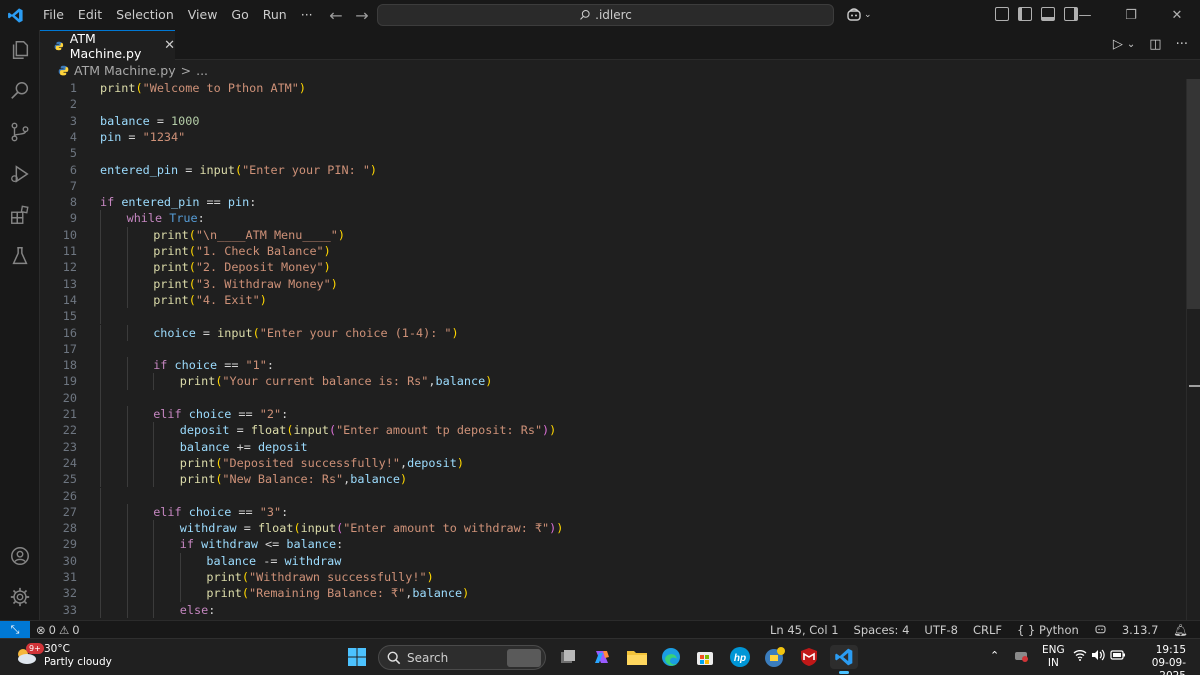 Image resolution: width=1200 pixels, height=675 pixels. Describe the element at coordinates (125, 70) in the screenshot. I see `breadcrumb-file: ATM Machine.py` at that location.